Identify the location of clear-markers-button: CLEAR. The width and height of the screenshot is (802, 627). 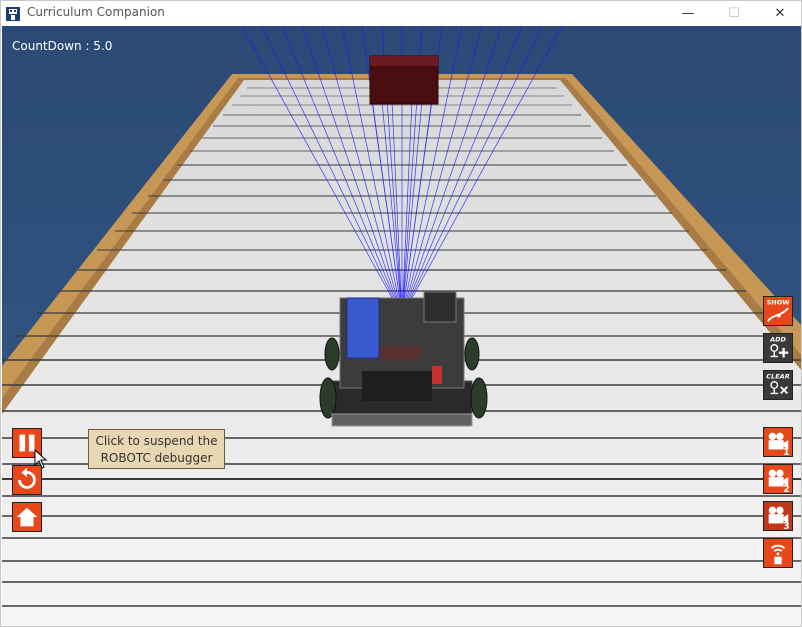
(778, 385).